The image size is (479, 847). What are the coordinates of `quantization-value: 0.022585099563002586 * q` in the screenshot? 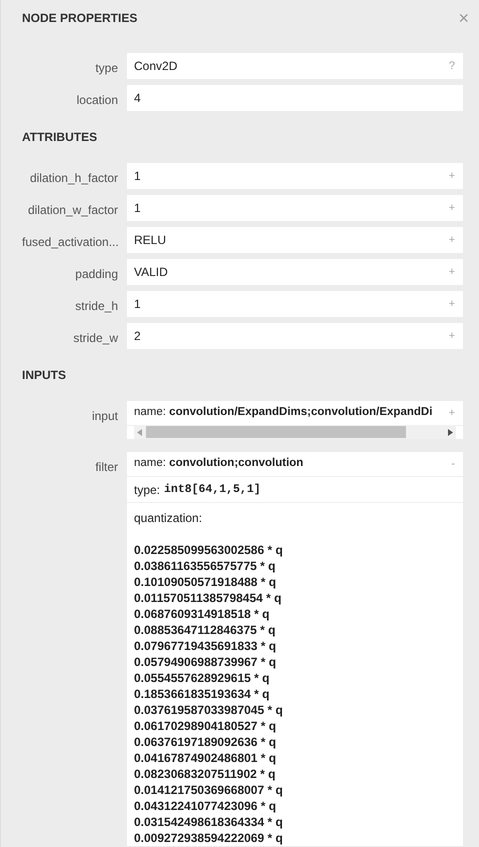 It's located at (209, 550).